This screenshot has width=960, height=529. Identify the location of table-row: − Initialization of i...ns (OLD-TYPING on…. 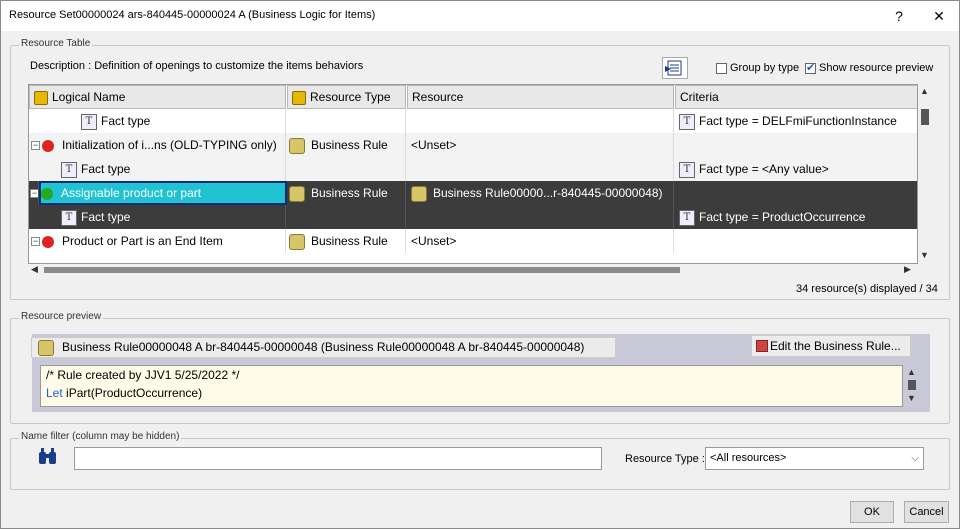
(473, 145).